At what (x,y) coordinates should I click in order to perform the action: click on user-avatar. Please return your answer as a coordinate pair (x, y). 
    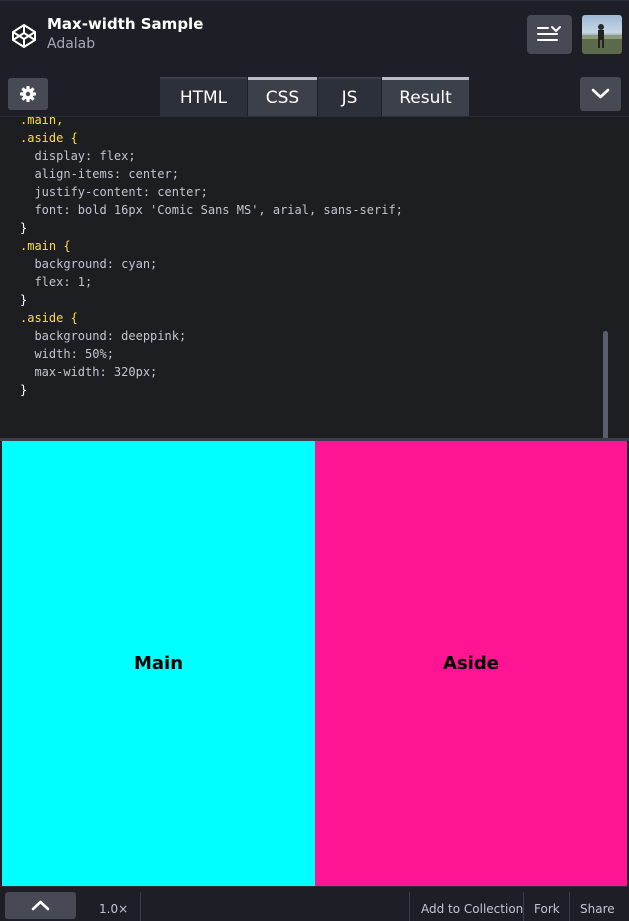
    Looking at the image, I should click on (602, 34).